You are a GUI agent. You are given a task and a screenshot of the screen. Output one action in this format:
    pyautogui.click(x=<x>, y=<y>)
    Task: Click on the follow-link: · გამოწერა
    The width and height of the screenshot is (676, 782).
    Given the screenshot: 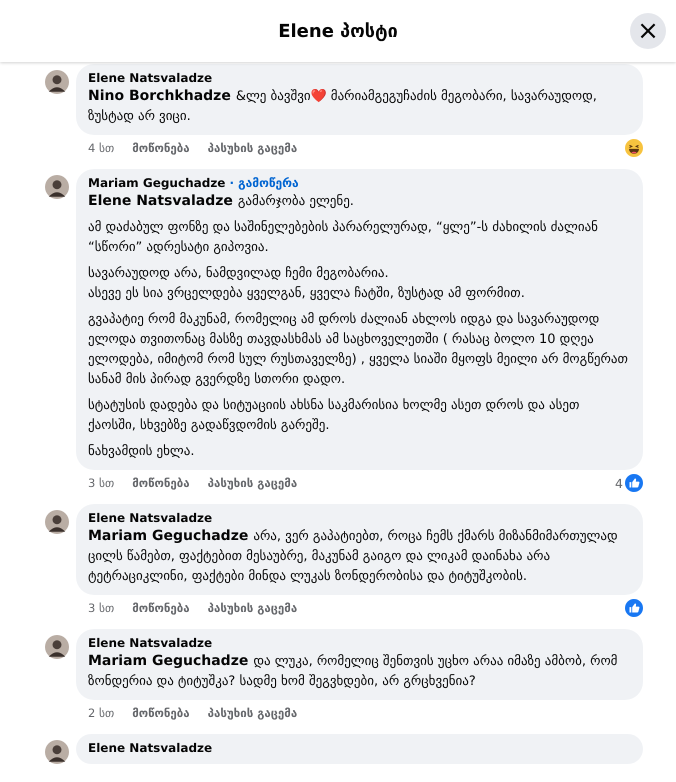 What is the action you would take?
    pyautogui.click(x=264, y=183)
    